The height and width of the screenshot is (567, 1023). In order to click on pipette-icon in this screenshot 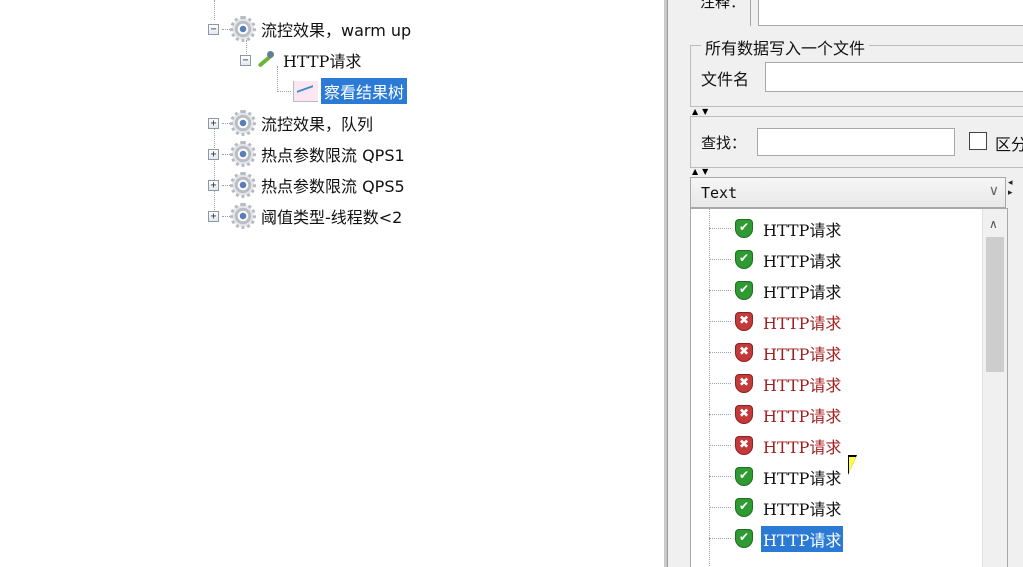, I will do `click(265, 60)`.